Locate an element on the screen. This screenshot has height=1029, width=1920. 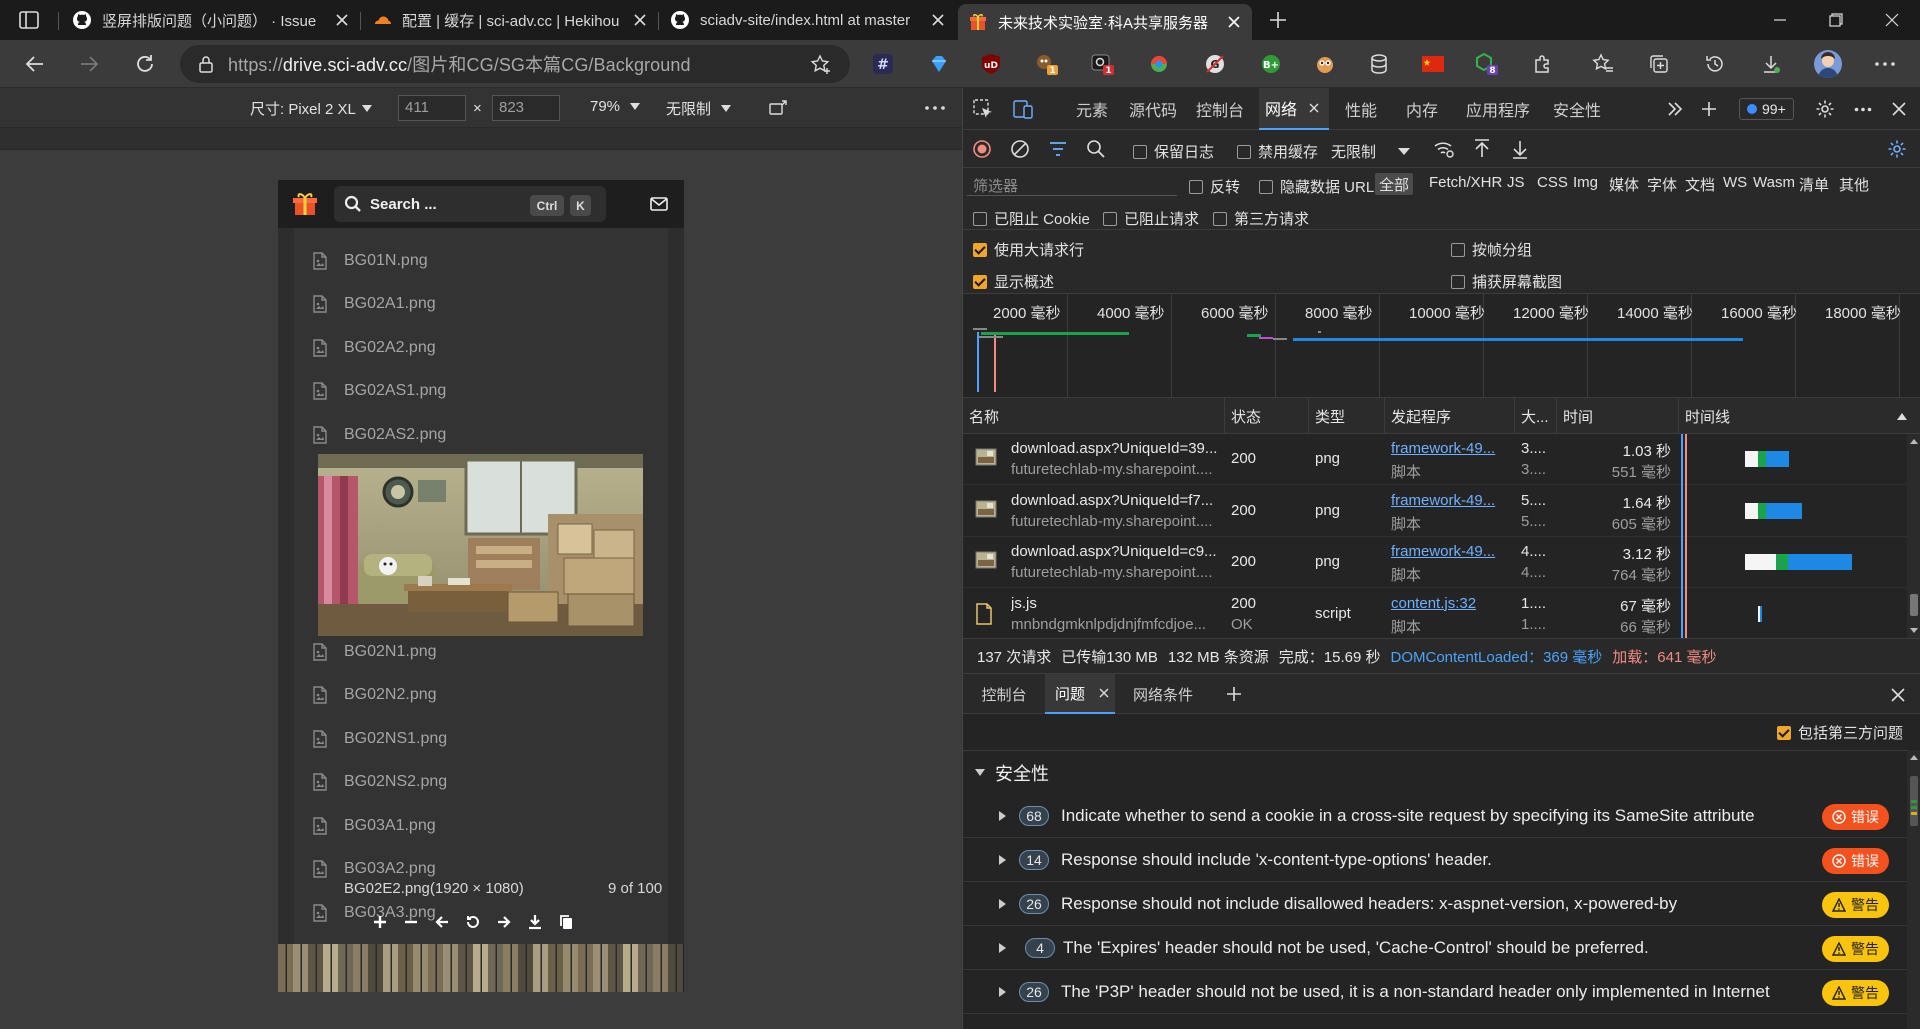
issue-category-security: 安全性 is located at coordinates (1012, 773).